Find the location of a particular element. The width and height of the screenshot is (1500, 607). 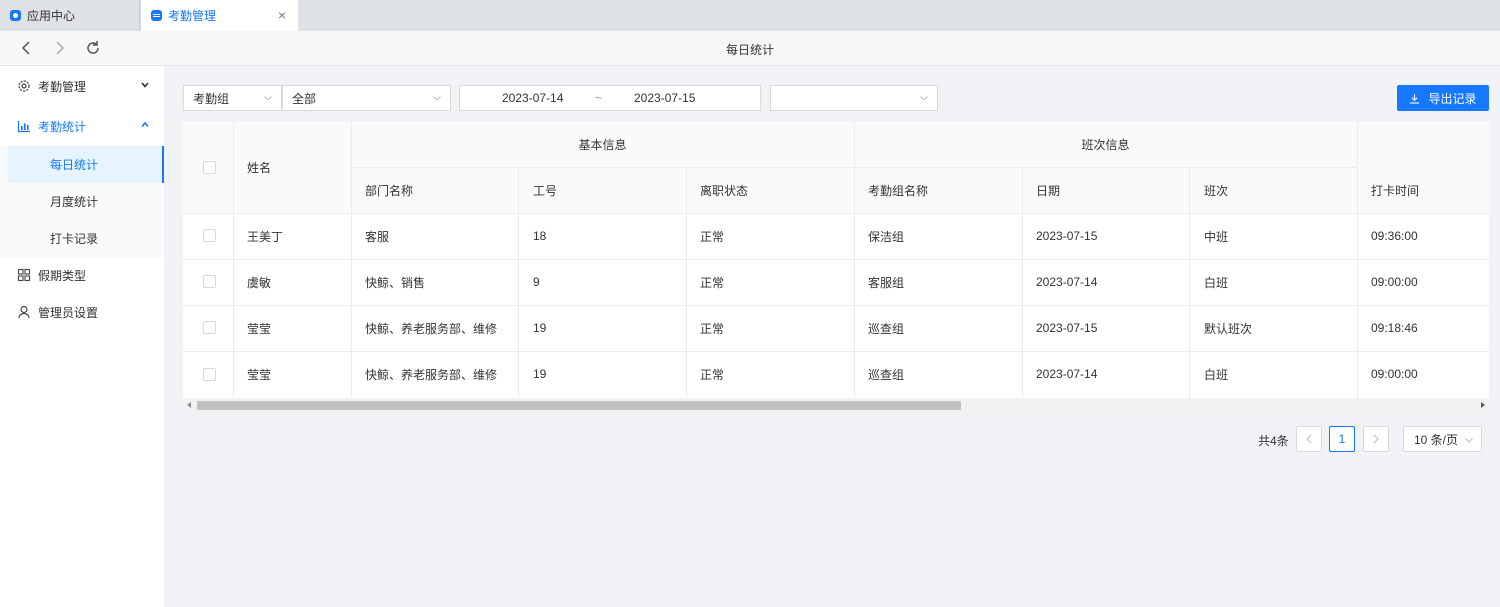

page-title: 每日统计 is located at coordinates (749, 50).